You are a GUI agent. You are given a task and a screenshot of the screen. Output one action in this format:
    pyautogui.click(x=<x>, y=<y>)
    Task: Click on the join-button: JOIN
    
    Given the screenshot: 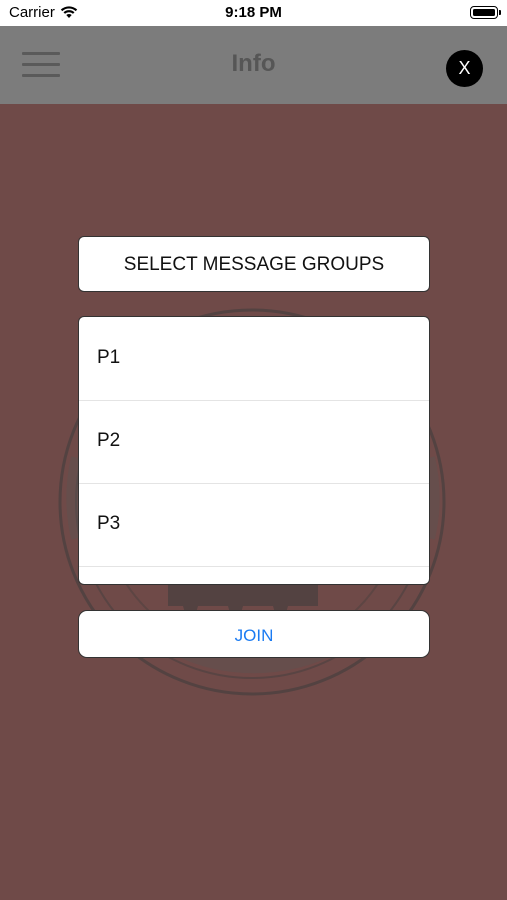 What is the action you would take?
    pyautogui.click(x=254, y=634)
    